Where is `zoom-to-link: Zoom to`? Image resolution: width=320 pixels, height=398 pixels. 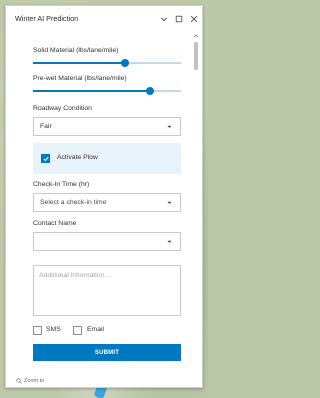
zoom-to-link: Zoom to is located at coordinates (30, 381).